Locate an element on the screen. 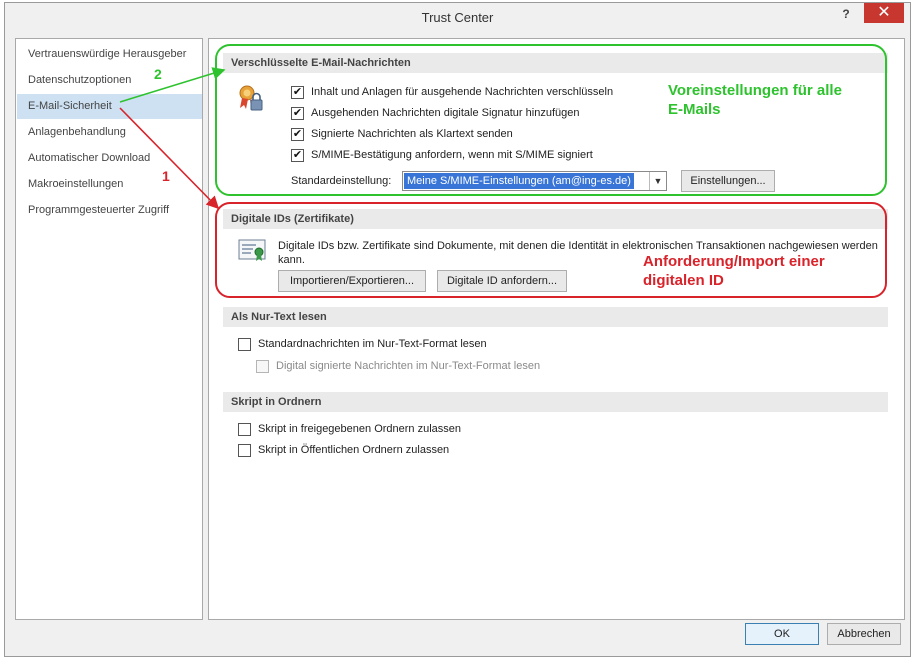 The height and width of the screenshot is (660, 915). encrypted-email-header: Verschlüsselte E-Mail-Nachrichten is located at coordinates (555, 63).